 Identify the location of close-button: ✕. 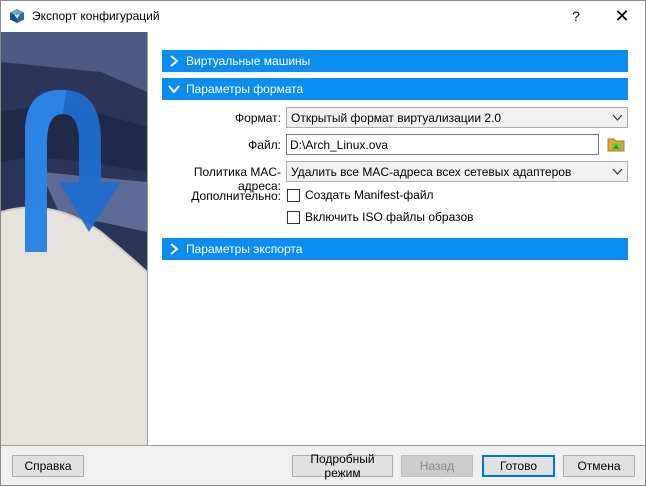
(622, 16).